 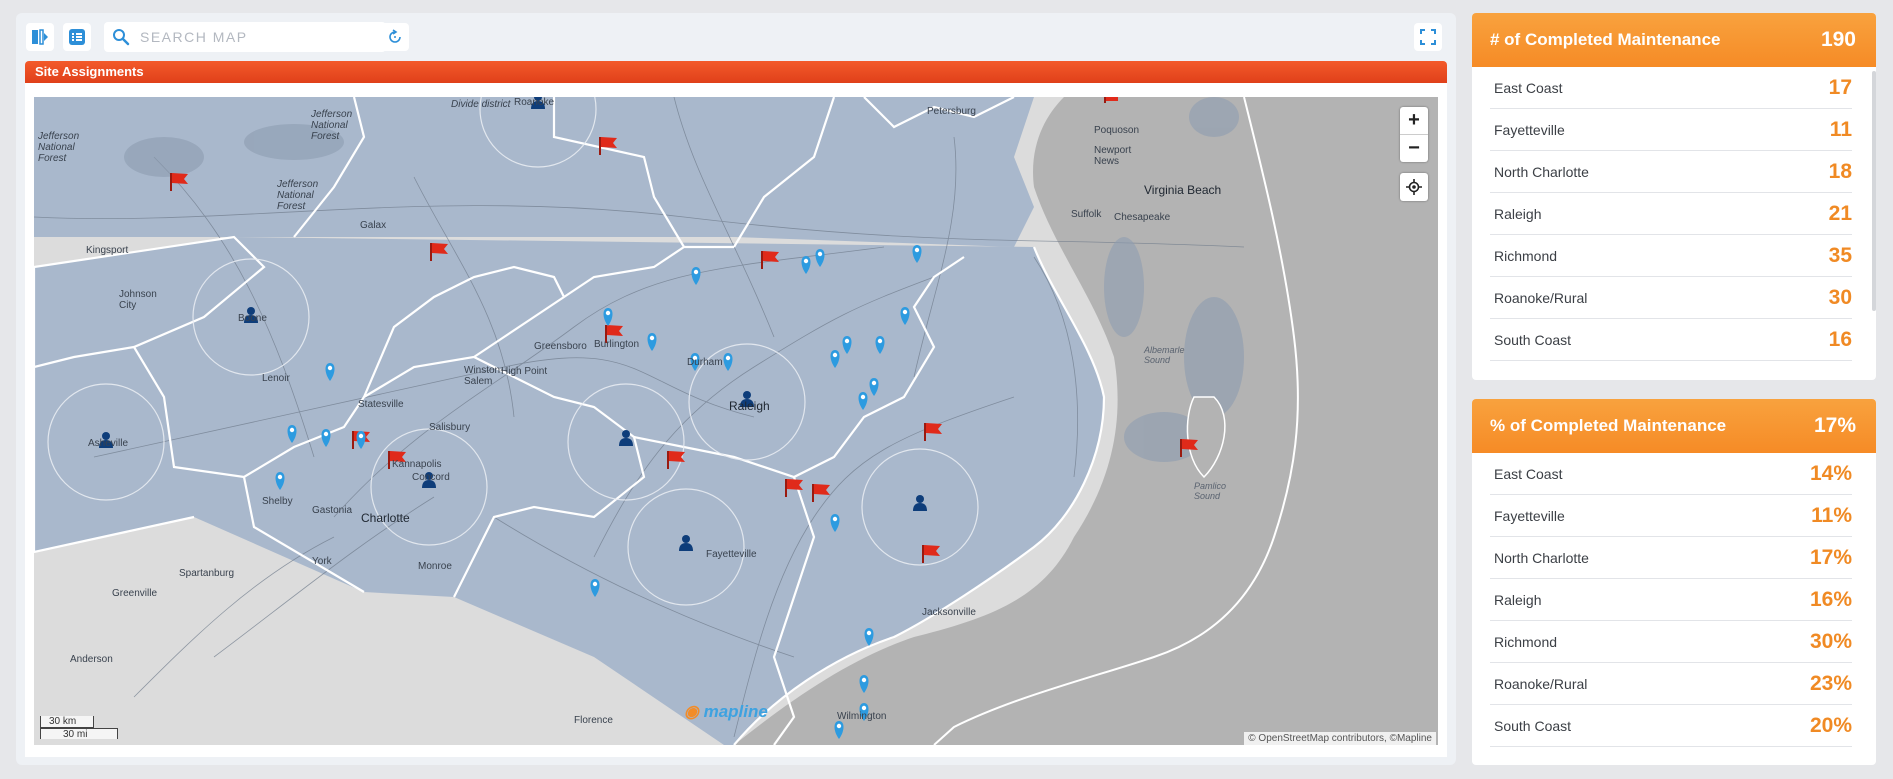 What do you see at coordinates (1671, 88) in the screenshot?
I see `list-item: East Coast 17` at bounding box center [1671, 88].